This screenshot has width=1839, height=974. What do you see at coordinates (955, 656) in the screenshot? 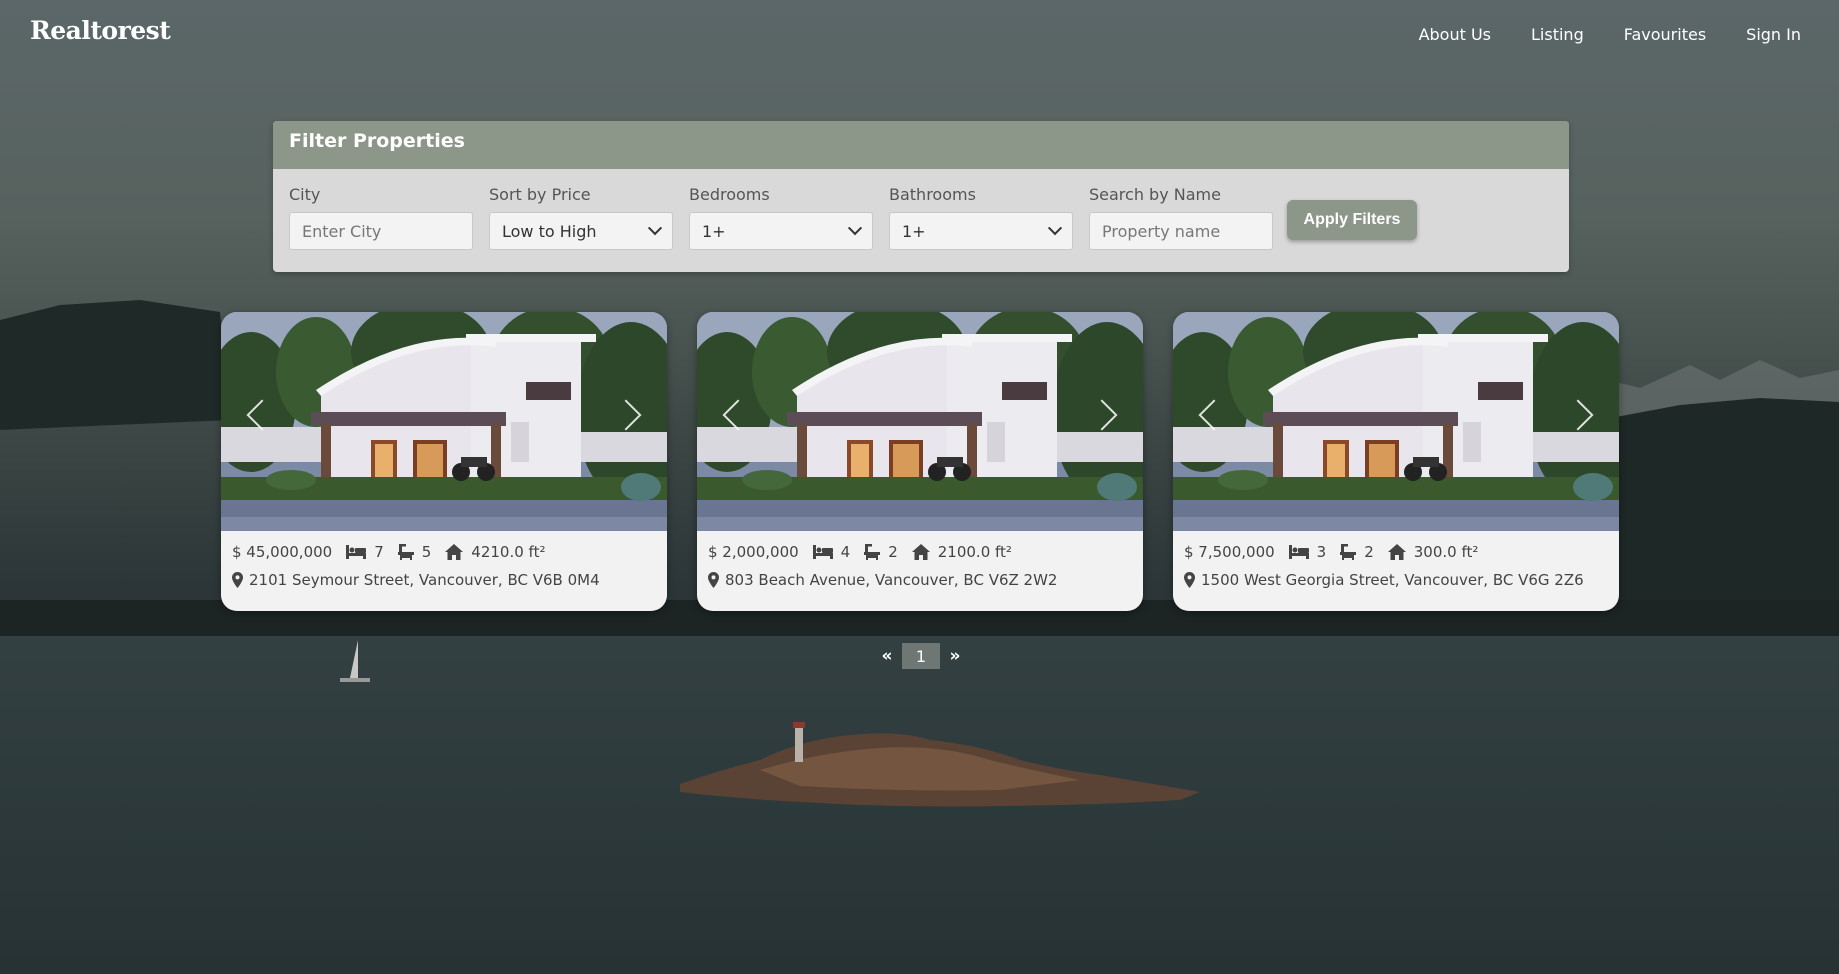
I see `pagination-next: »` at bounding box center [955, 656].